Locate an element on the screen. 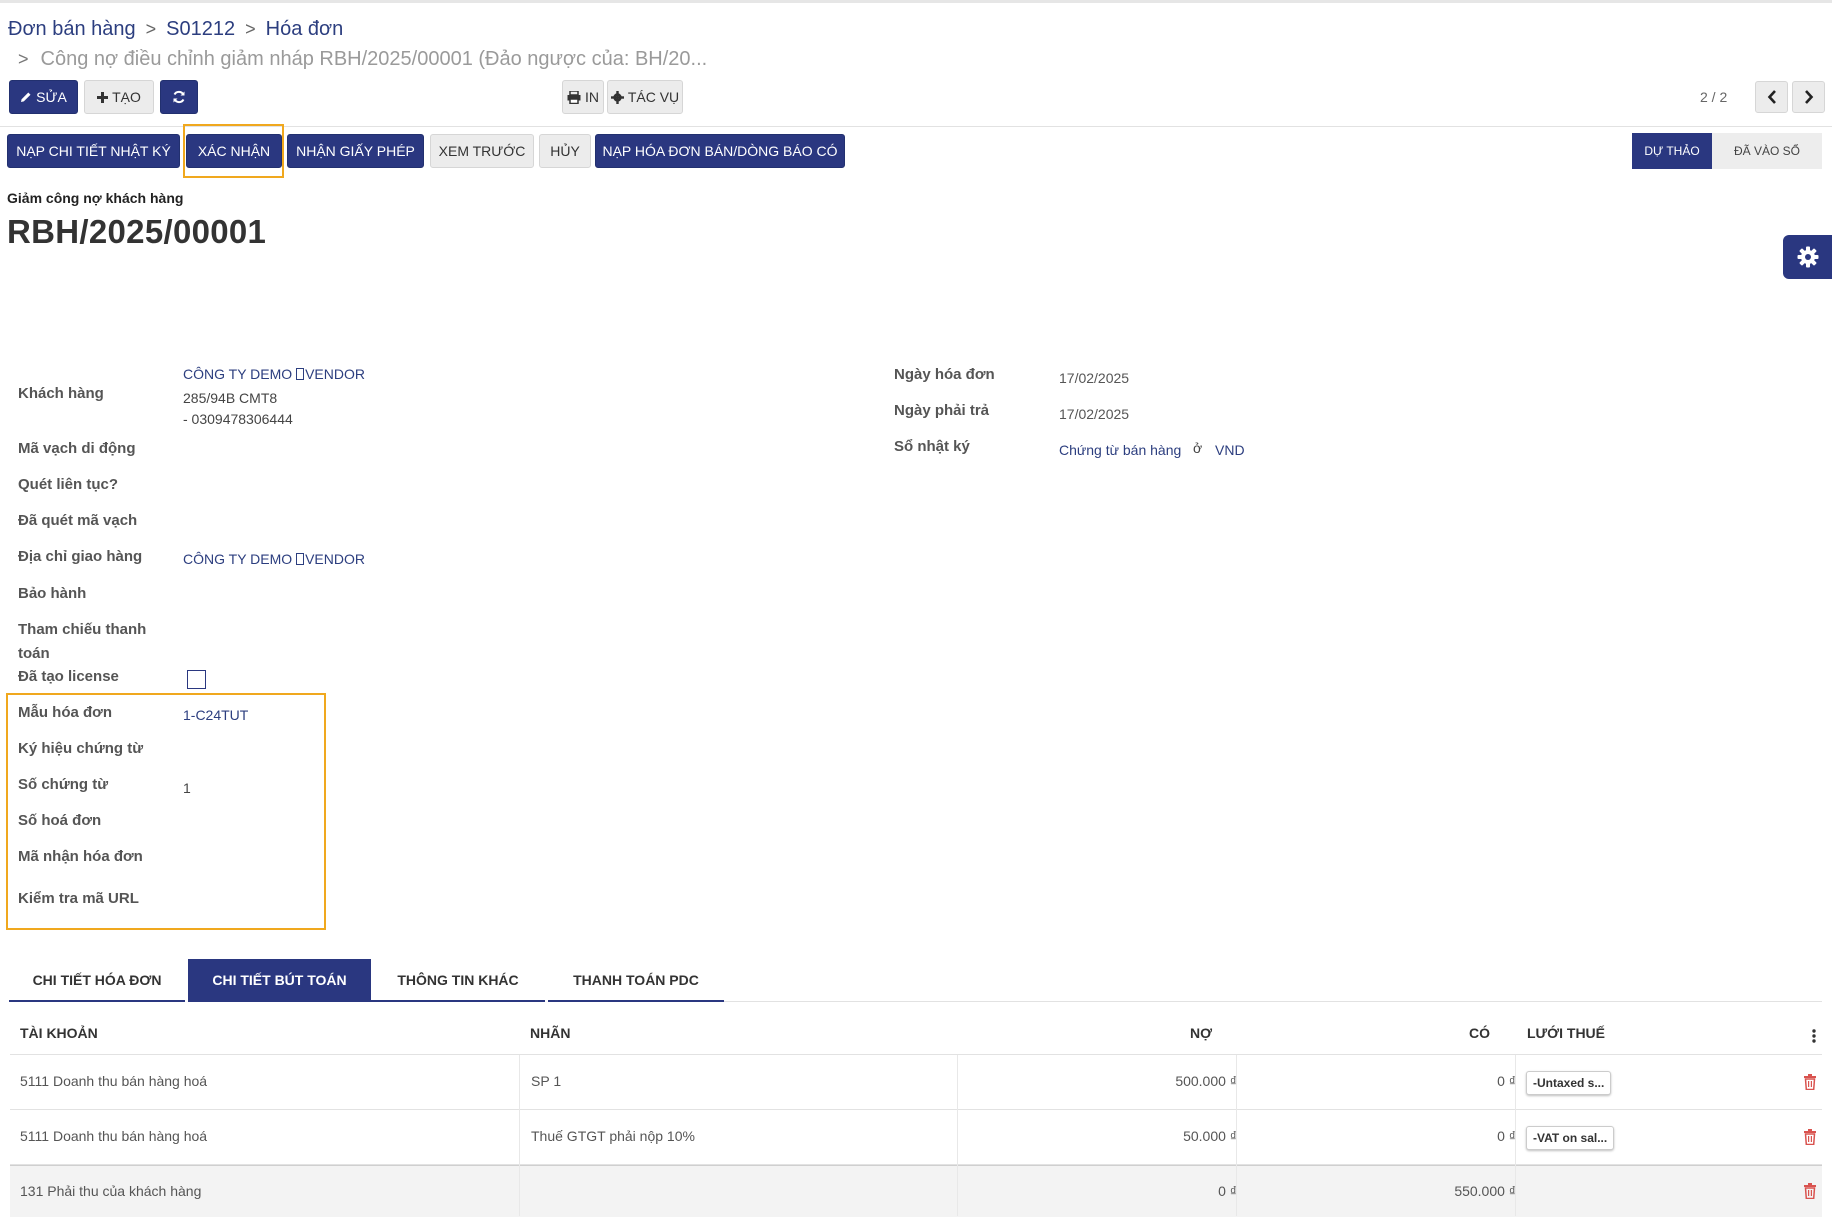 Image resolution: width=1832 pixels, height=1217 pixels. row-label: Thuế GTGT phải nộp 10% is located at coordinates (613, 1136).